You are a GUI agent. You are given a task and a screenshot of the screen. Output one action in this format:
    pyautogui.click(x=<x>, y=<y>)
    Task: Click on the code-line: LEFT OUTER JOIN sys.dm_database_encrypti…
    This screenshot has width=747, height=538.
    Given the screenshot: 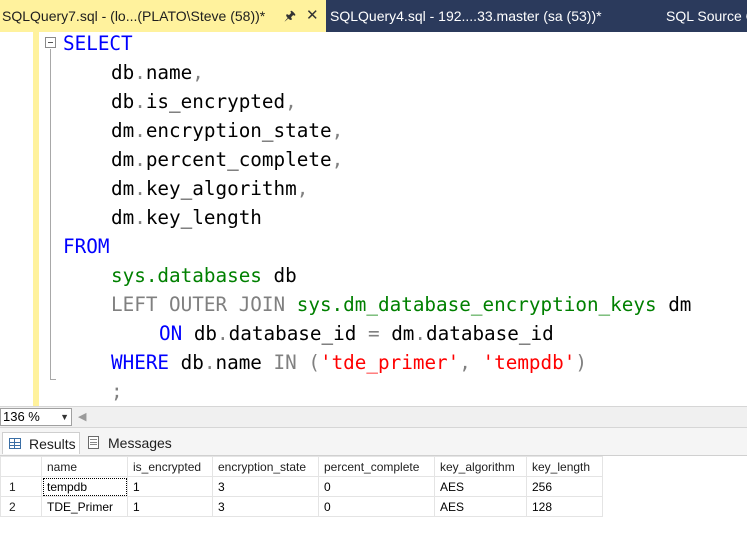 What is the action you would take?
    pyautogui.click(x=401, y=304)
    